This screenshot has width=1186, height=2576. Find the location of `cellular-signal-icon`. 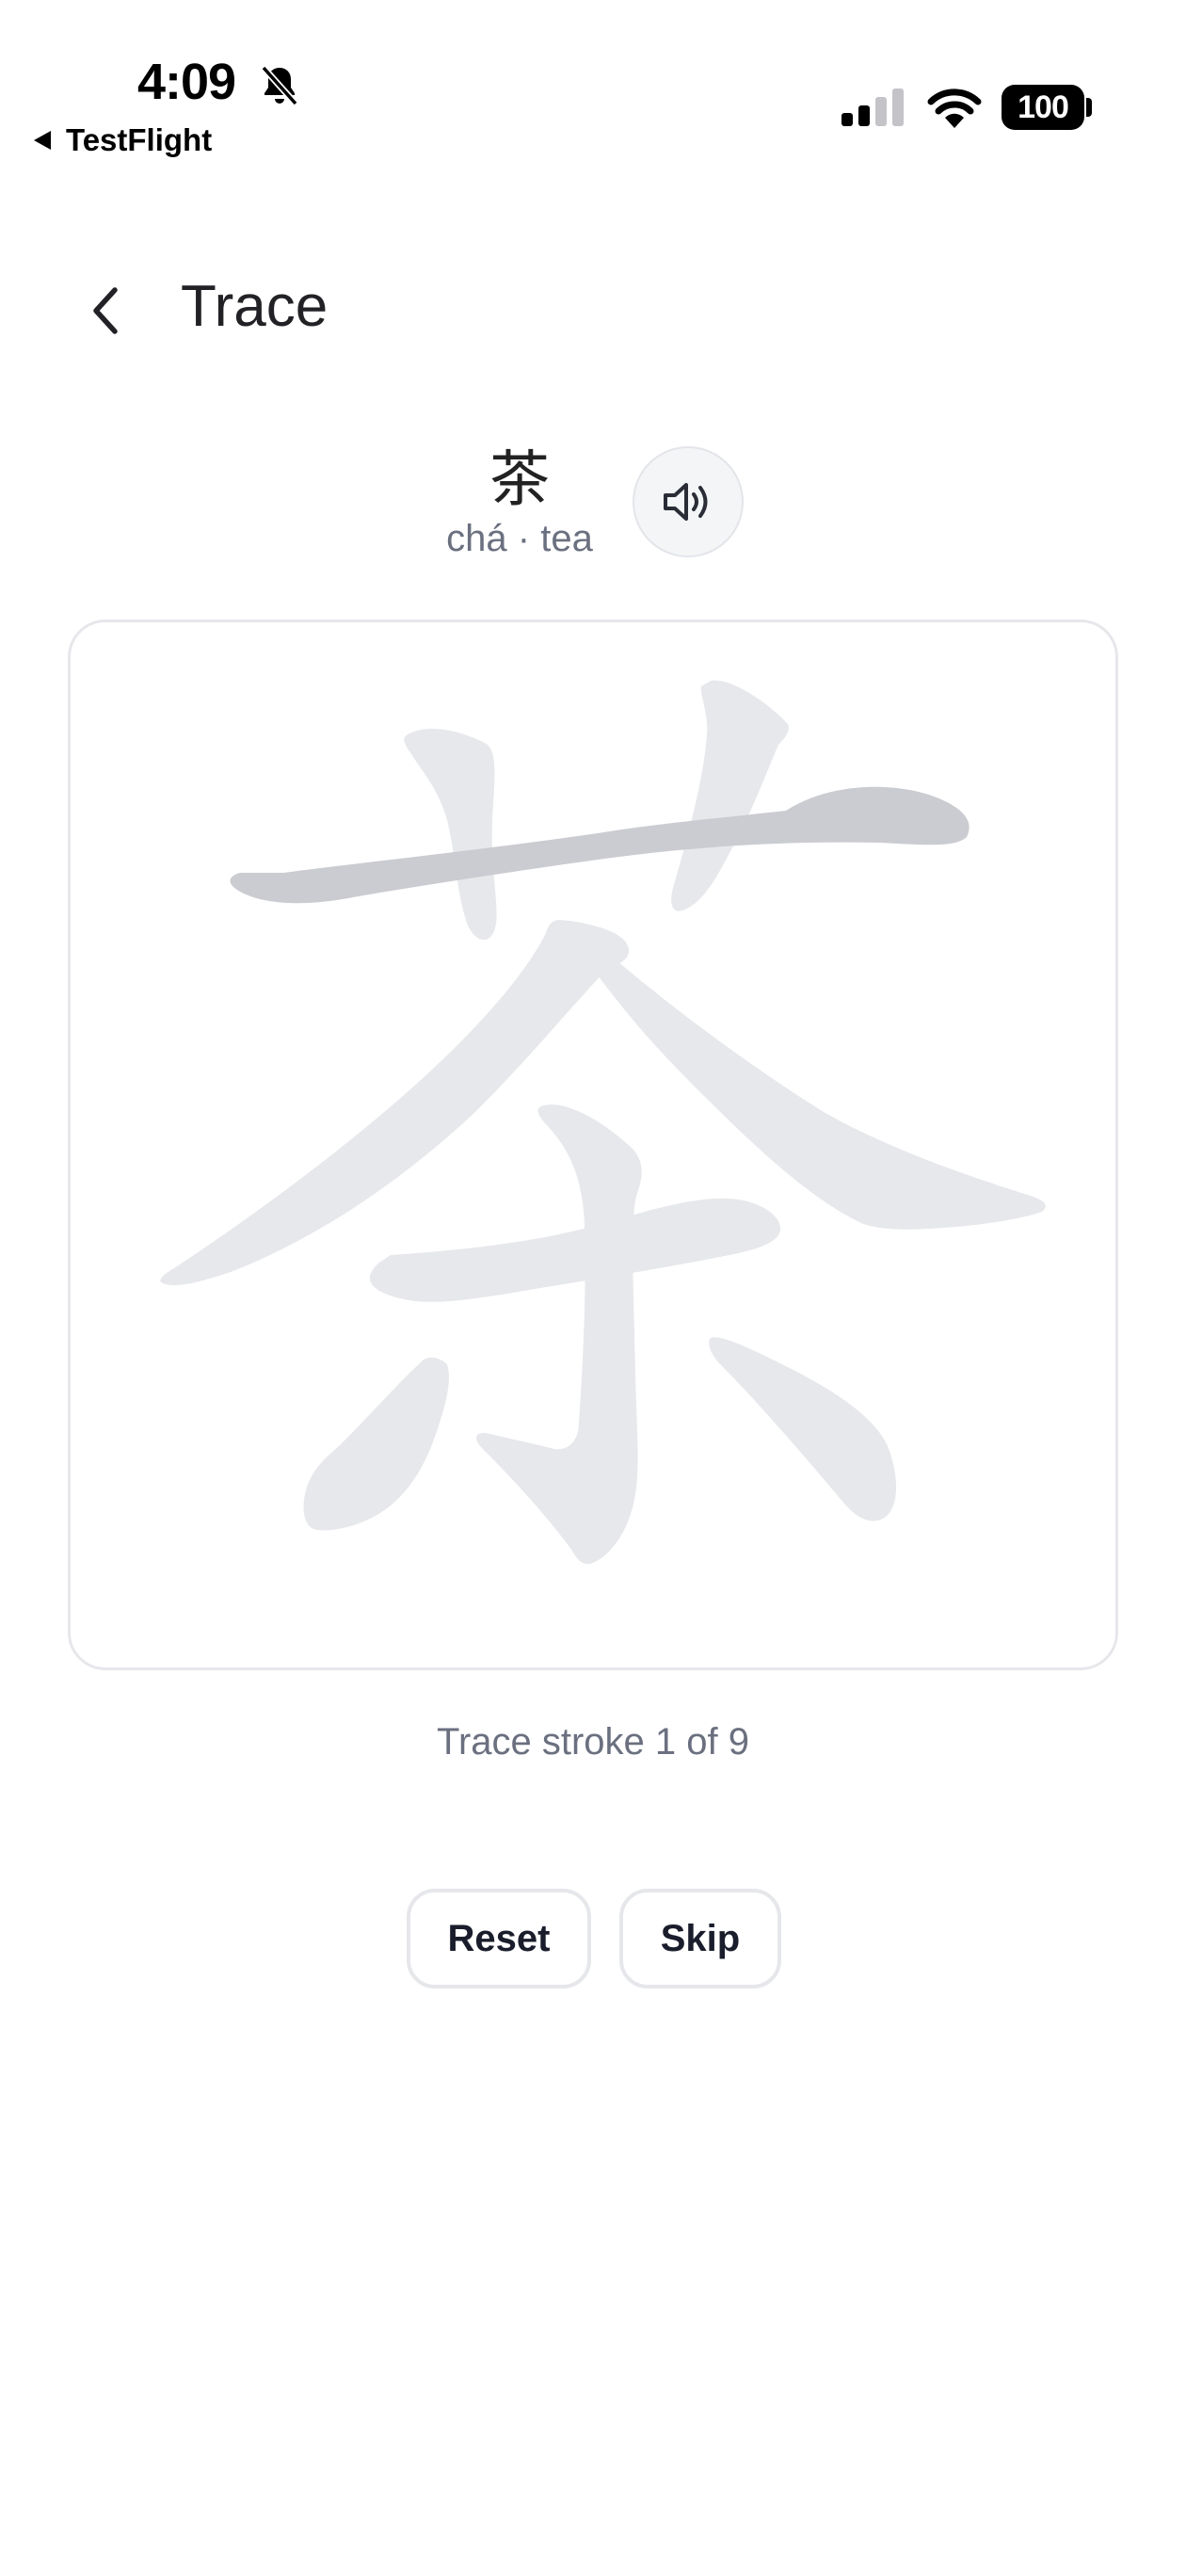

cellular-signal-icon is located at coordinates (872, 107).